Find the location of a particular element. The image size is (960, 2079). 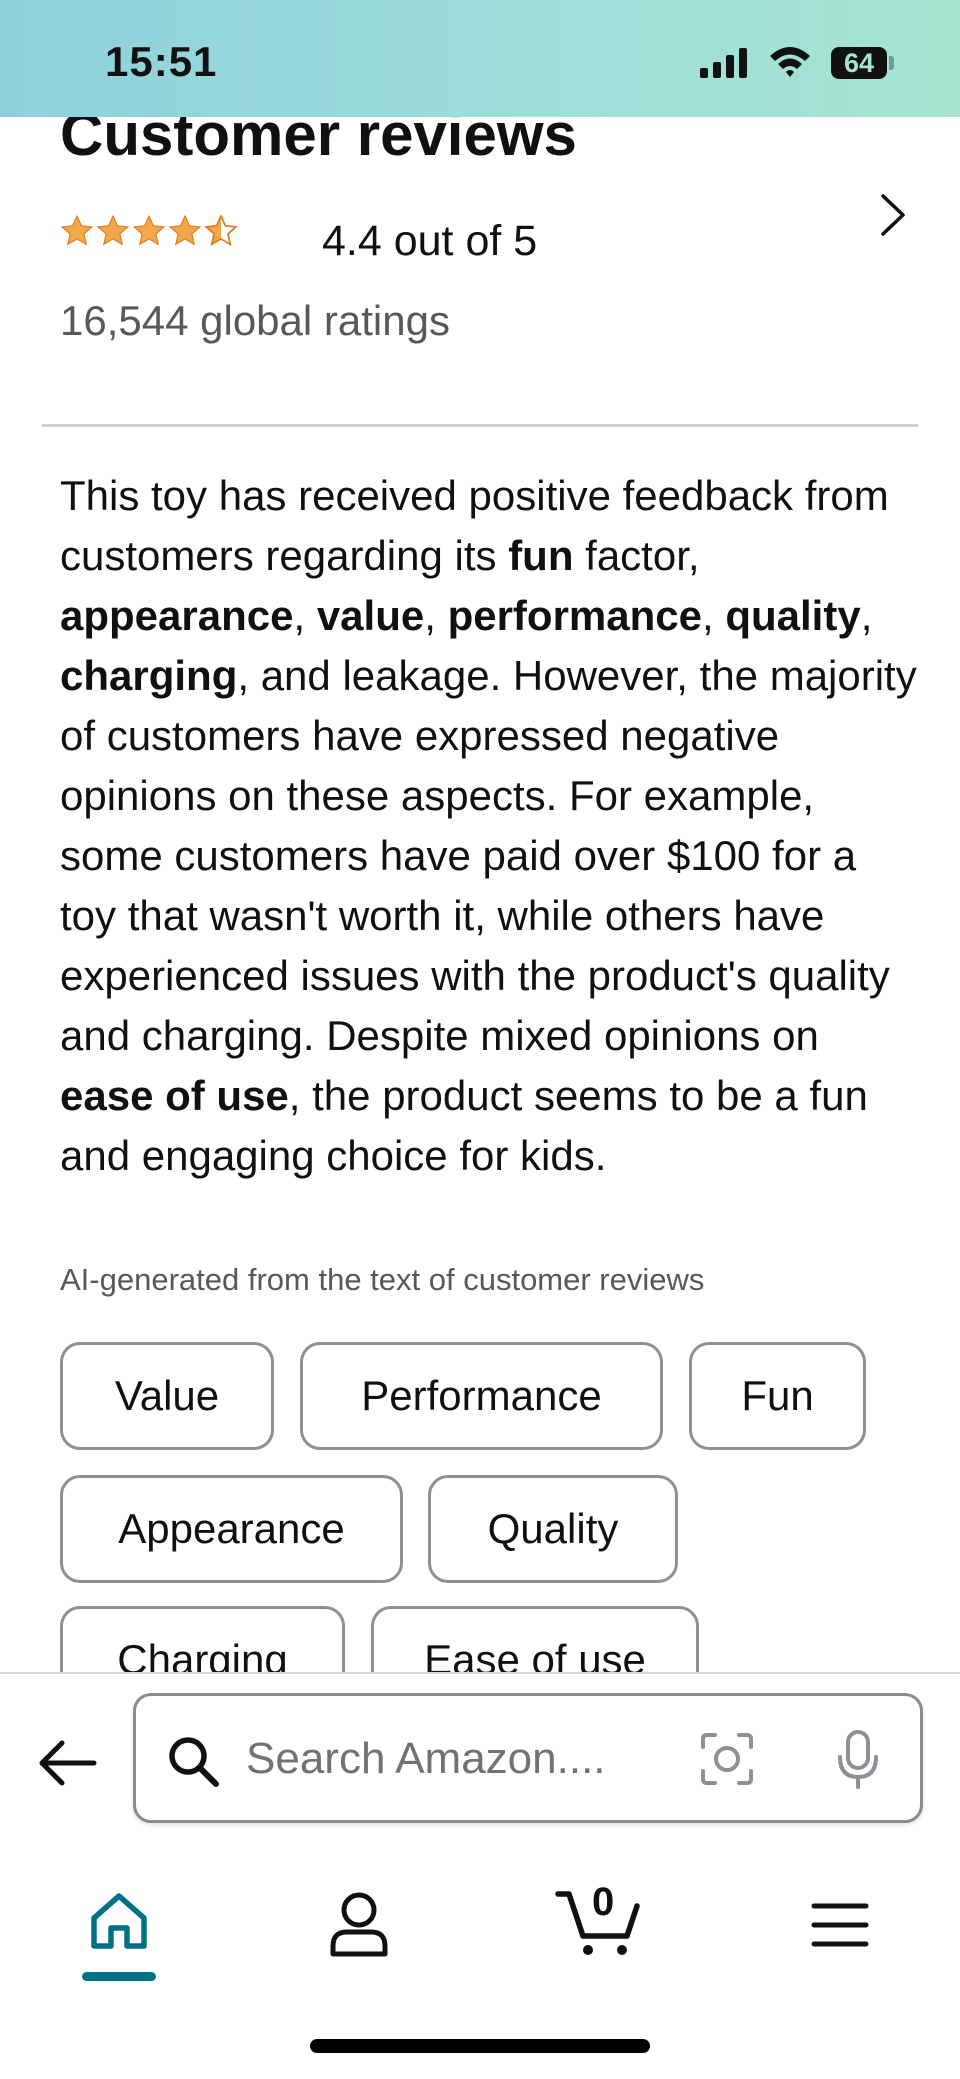

microphone-icon is located at coordinates (858, 1760).